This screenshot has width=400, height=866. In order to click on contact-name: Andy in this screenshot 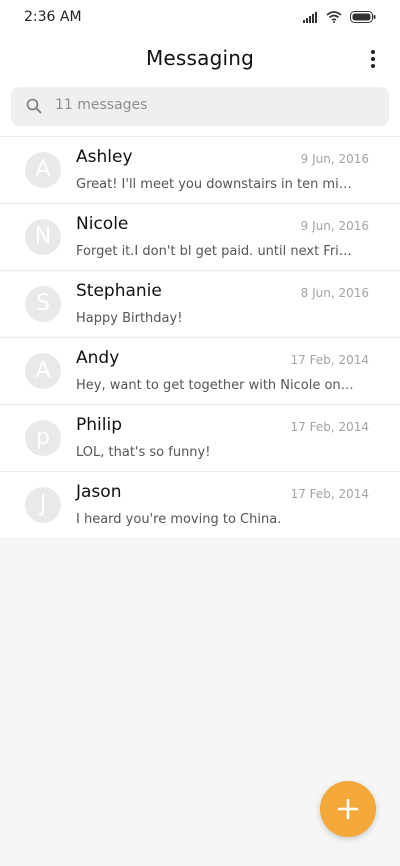, I will do `click(98, 358)`.